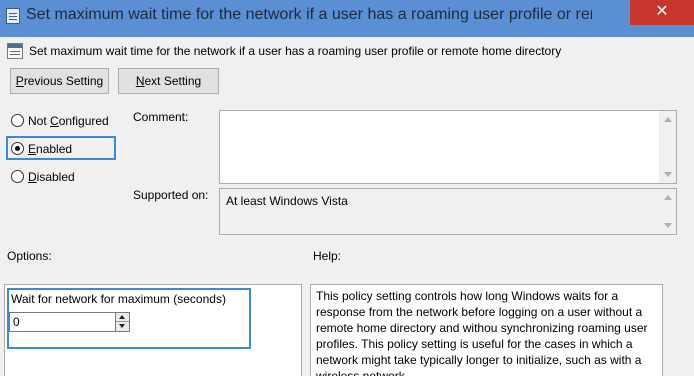  What do you see at coordinates (59, 81) in the screenshot?
I see `previous-setting-button: Previous Setting` at bounding box center [59, 81].